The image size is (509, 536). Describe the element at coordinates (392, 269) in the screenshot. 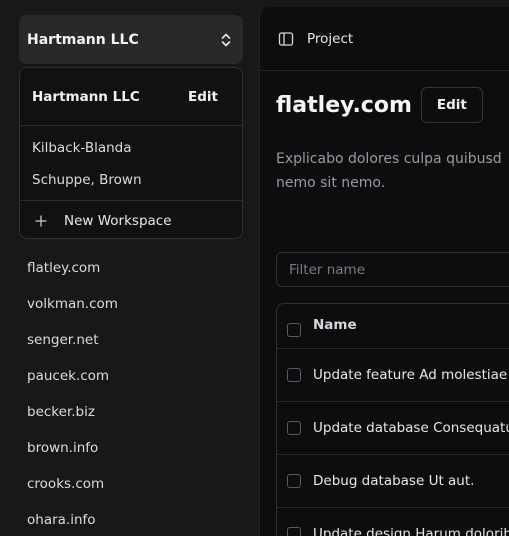

I see `filter-name-input` at that location.